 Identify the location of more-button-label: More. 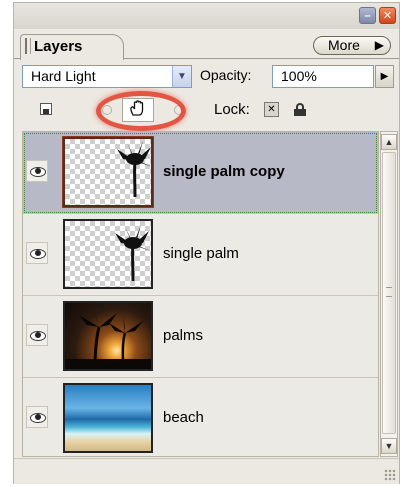
(344, 45).